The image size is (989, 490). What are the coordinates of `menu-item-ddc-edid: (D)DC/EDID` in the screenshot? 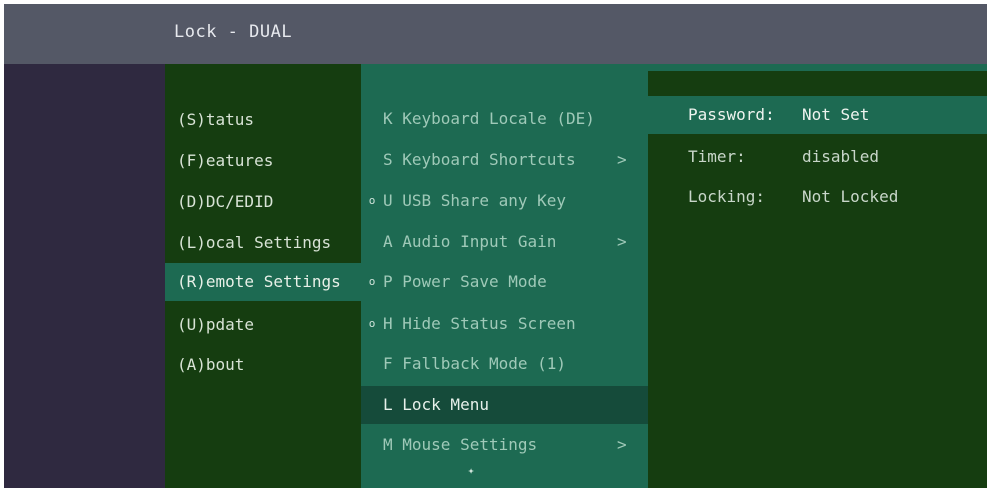 It's located at (263, 202).